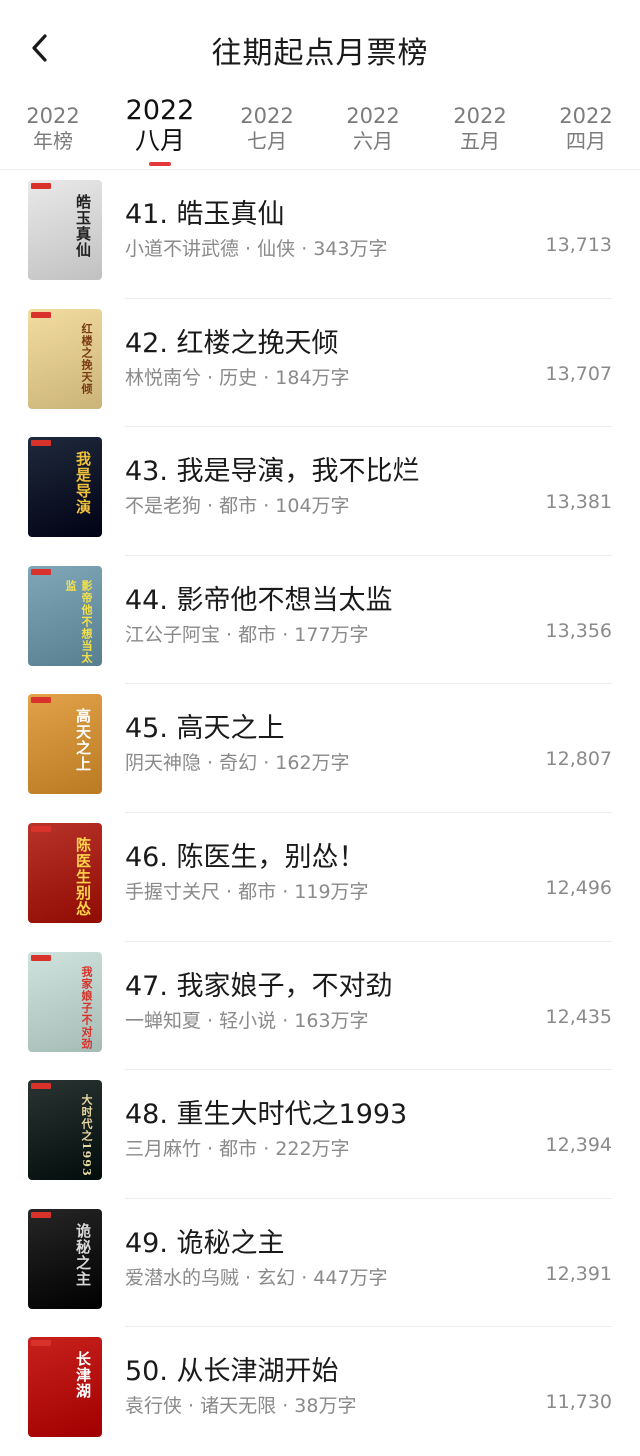  What do you see at coordinates (578, 245) in the screenshot?
I see `vote-count: 13,713` at bounding box center [578, 245].